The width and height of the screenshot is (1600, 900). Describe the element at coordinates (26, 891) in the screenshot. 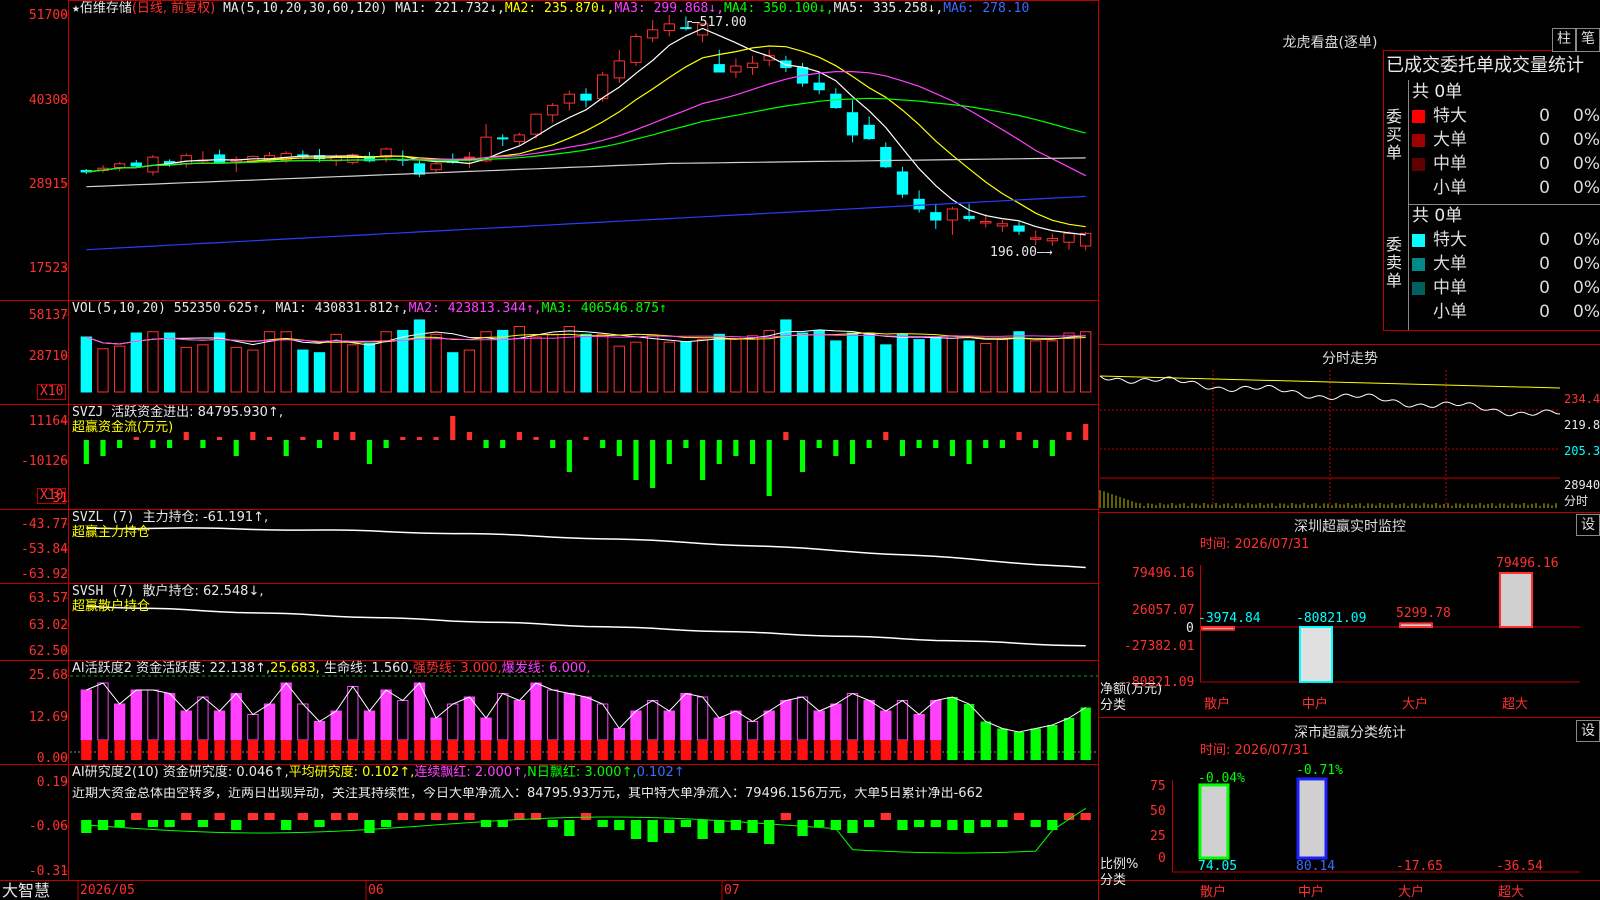

I see `brand-label: 大智慧` at that location.